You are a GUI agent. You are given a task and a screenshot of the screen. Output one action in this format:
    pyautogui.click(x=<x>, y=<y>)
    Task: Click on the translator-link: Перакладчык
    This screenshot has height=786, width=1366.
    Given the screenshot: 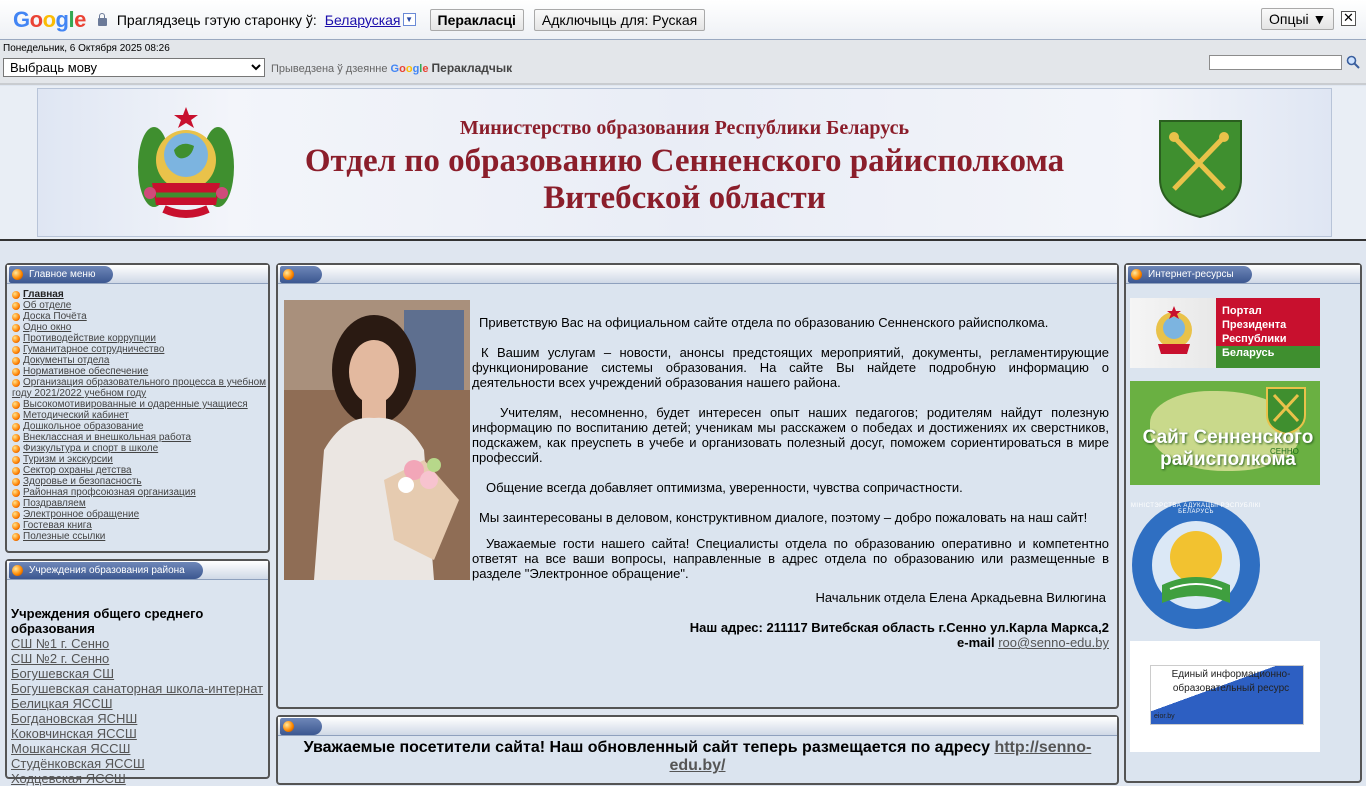 What is the action you would take?
    pyautogui.click(x=472, y=68)
    